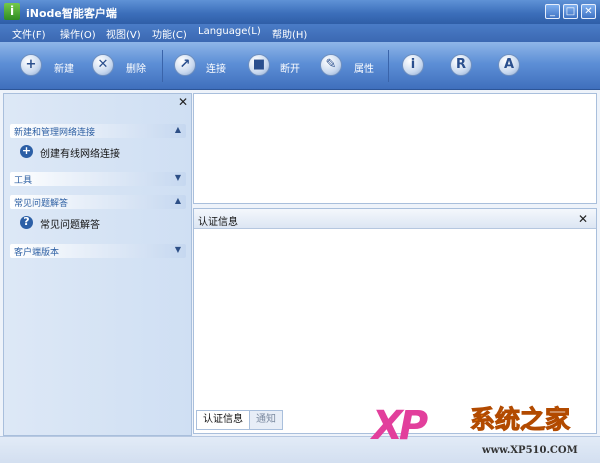 This screenshot has width=600, height=463. What do you see at coordinates (169, 33) in the screenshot?
I see `menu-function: 功能(C)` at bounding box center [169, 33].